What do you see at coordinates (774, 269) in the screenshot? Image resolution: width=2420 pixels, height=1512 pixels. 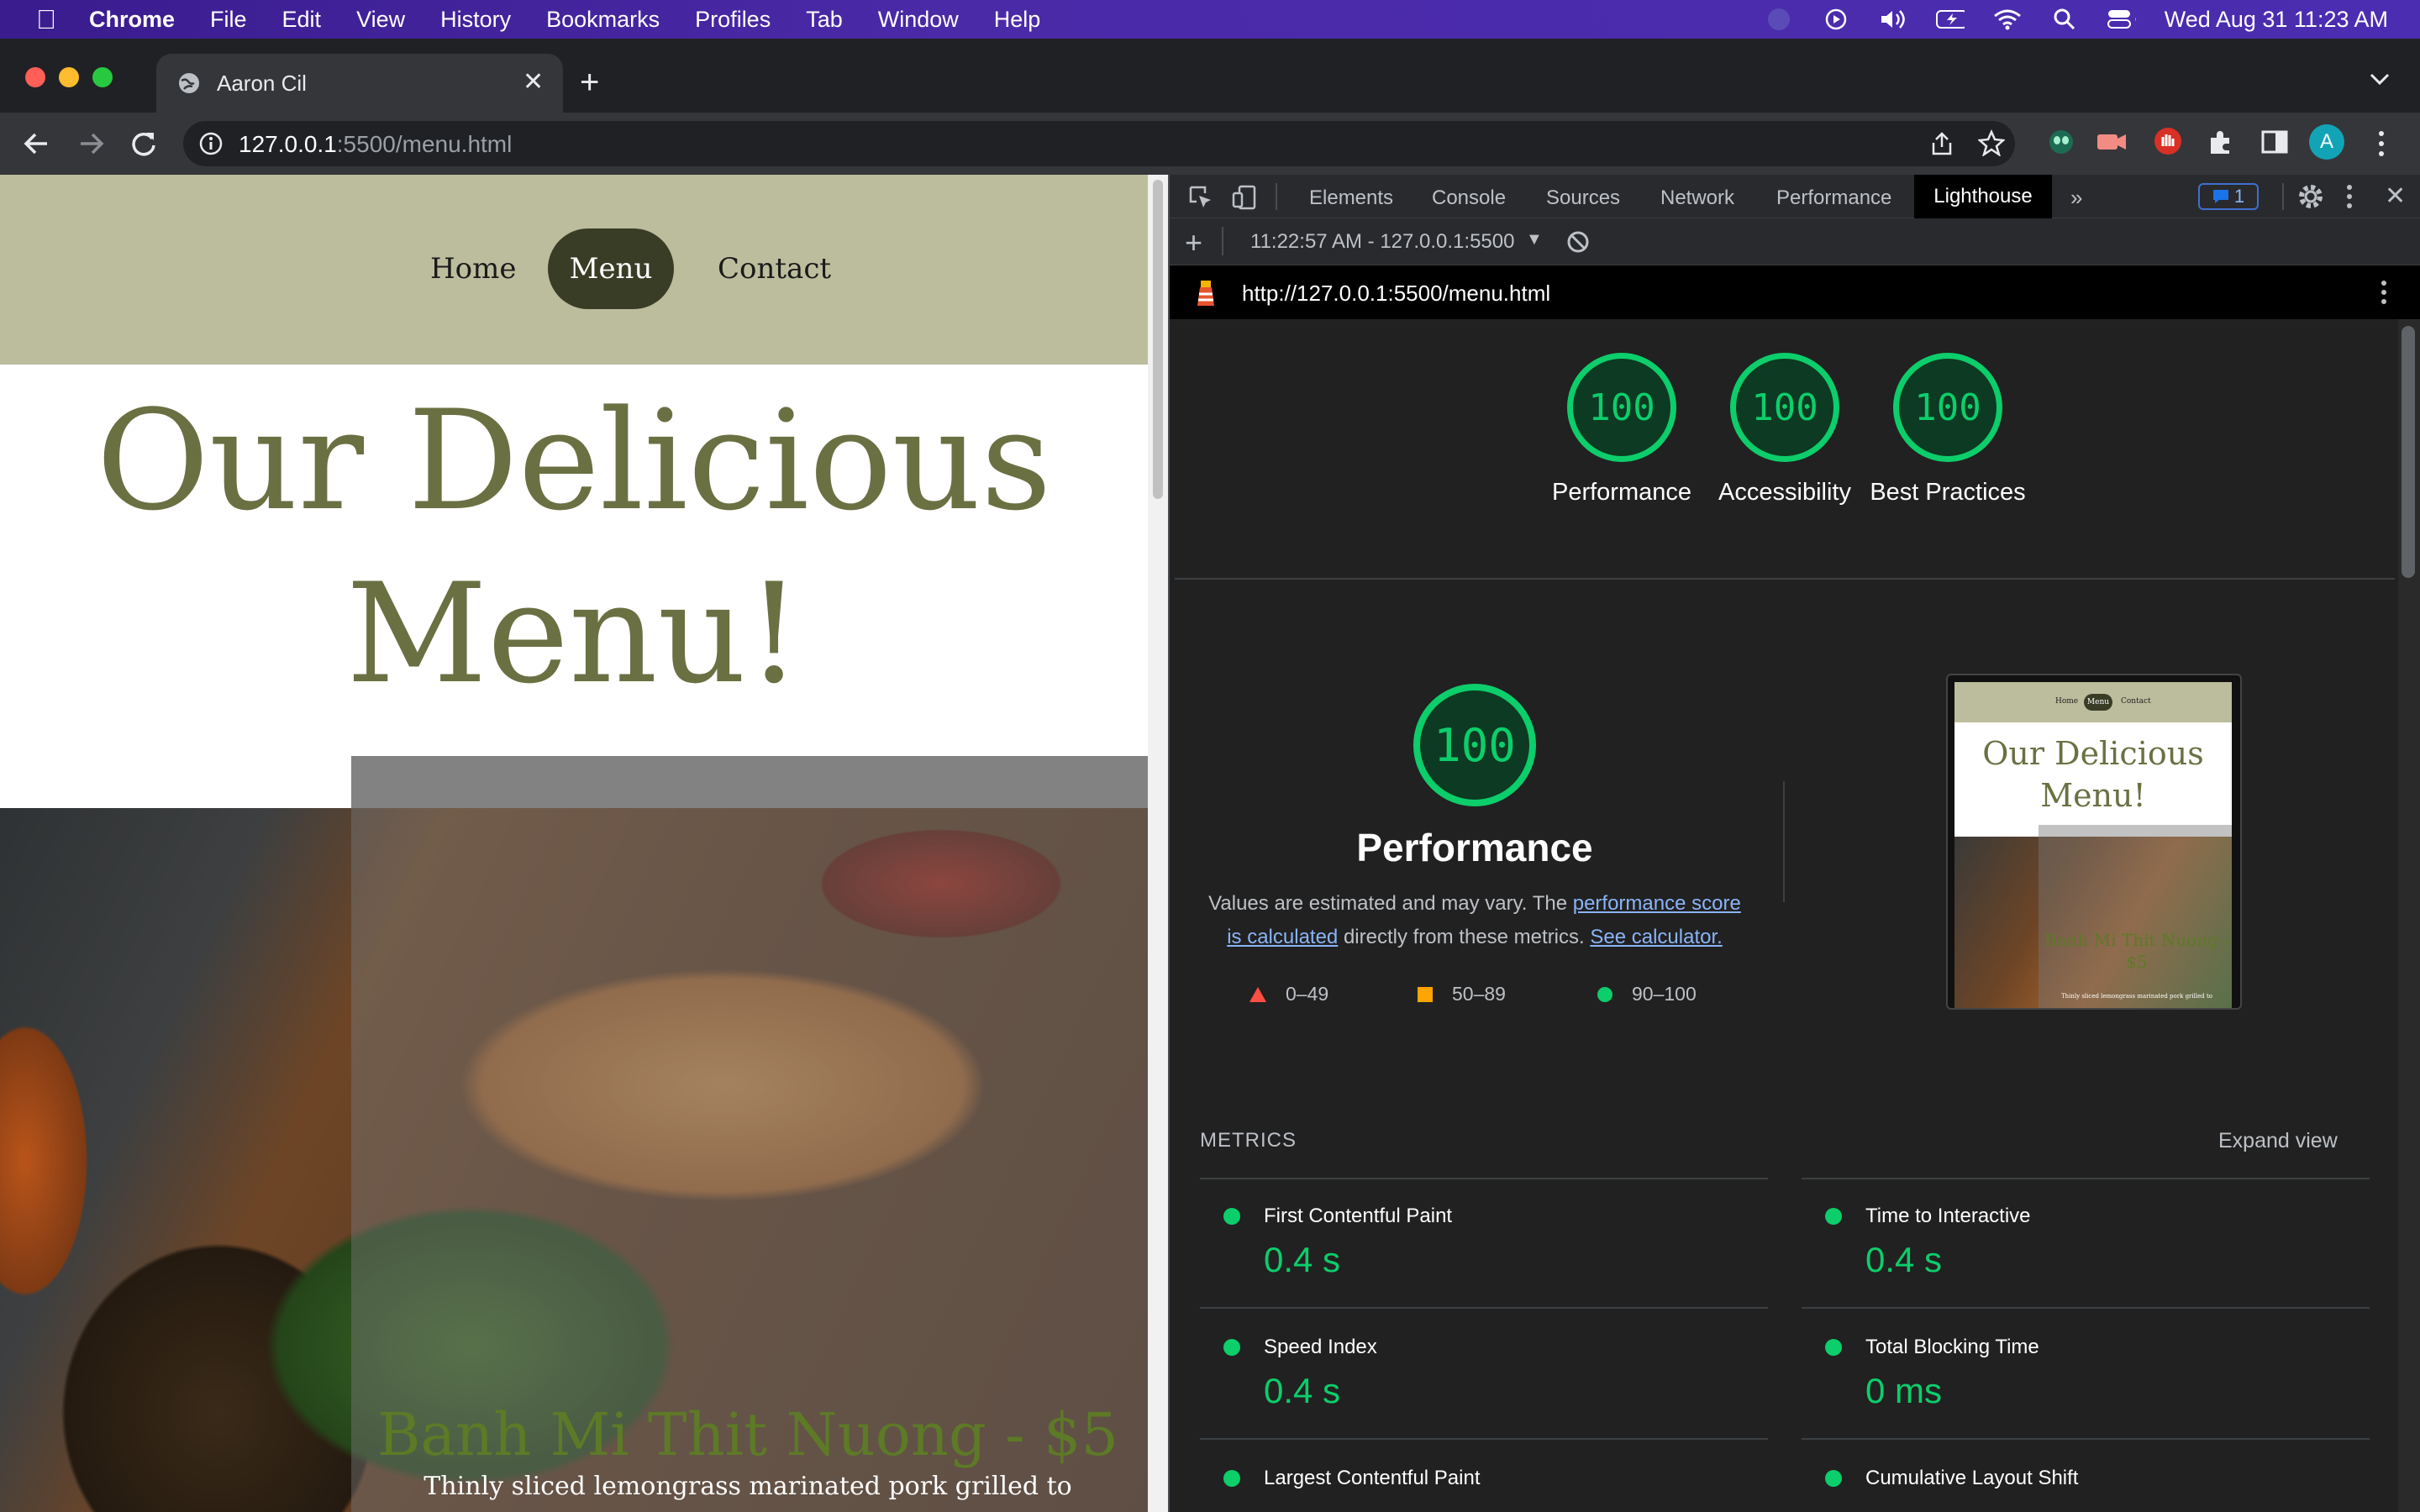 I see `nav-contact-link: Contact` at bounding box center [774, 269].